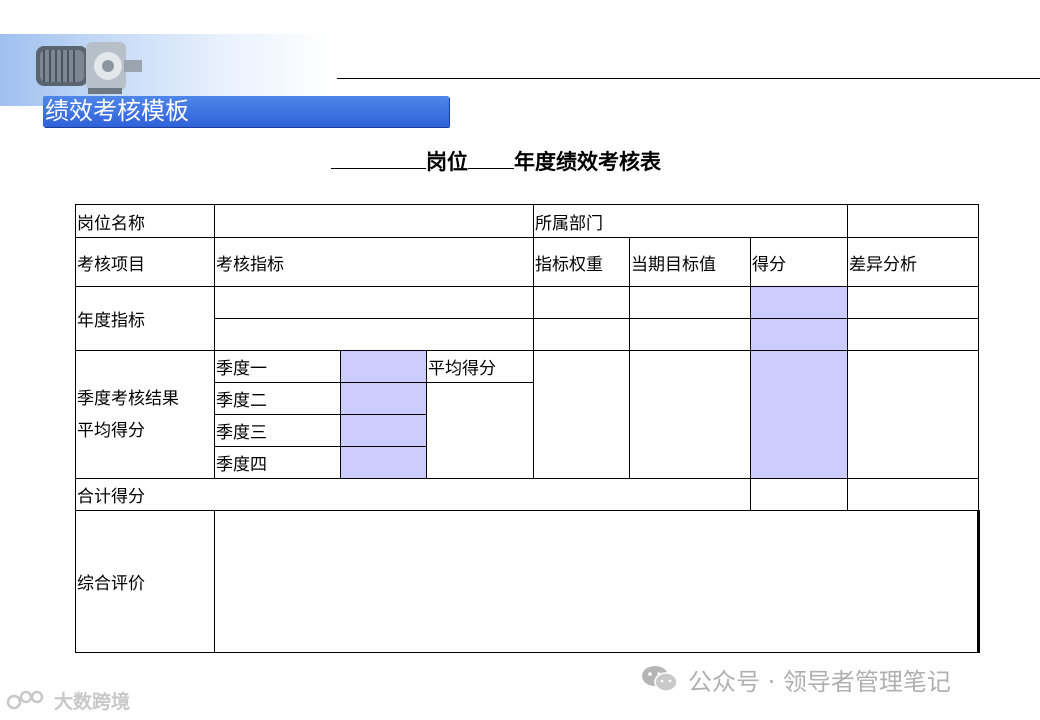  I want to click on quarter-2-label: 季度二, so click(277, 398).